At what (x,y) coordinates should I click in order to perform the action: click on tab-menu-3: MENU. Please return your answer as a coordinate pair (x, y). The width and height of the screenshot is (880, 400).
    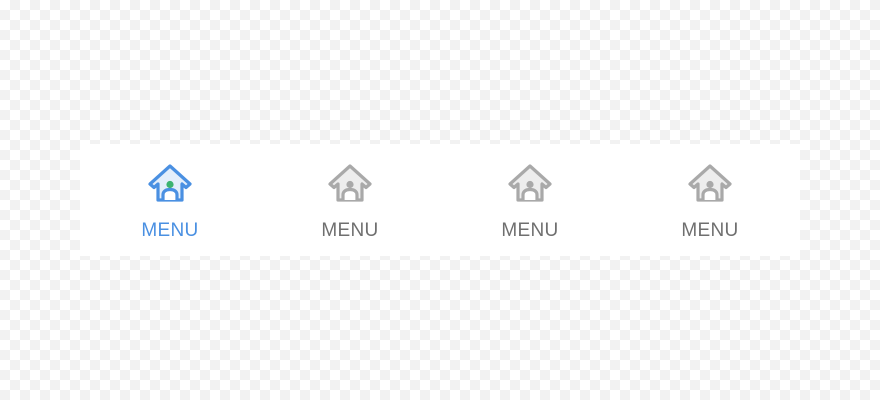
    Looking at the image, I should click on (530, 200).